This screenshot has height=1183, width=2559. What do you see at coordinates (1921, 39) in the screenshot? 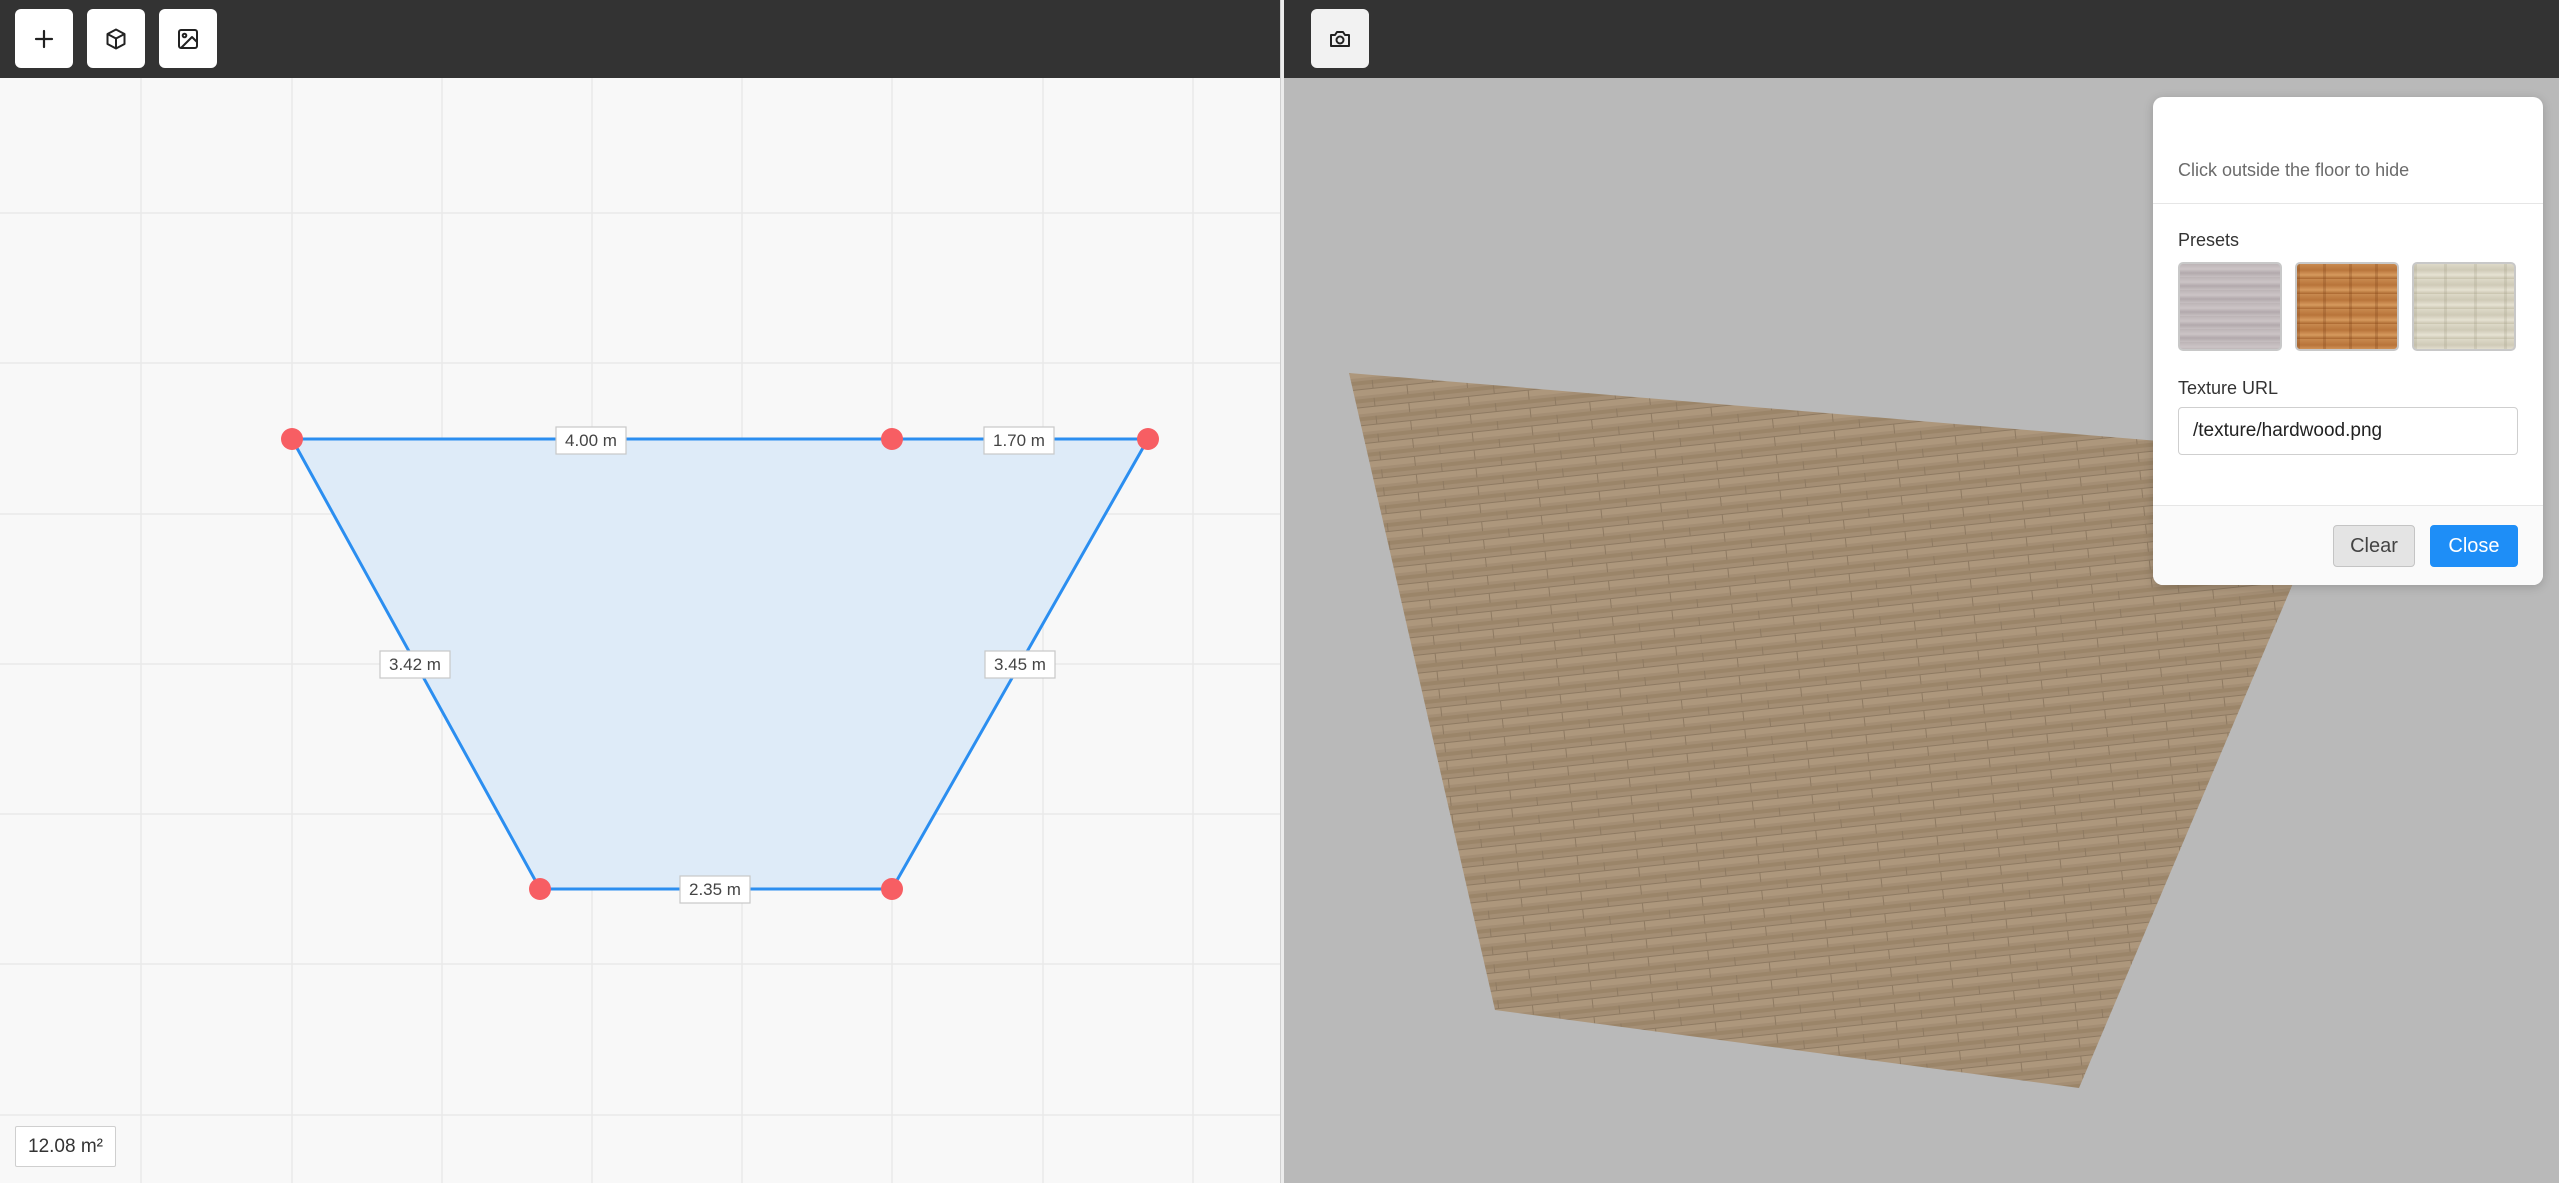
I see `3d-toolbar` at bounding box center [1921, 39].